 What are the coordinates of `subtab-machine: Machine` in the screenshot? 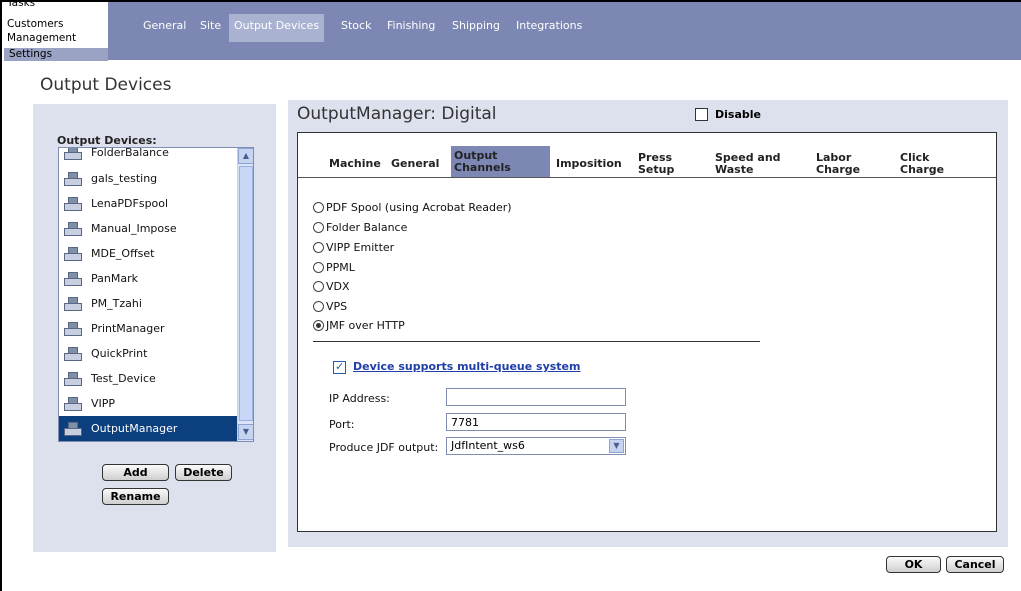 It's located at (355, 164).